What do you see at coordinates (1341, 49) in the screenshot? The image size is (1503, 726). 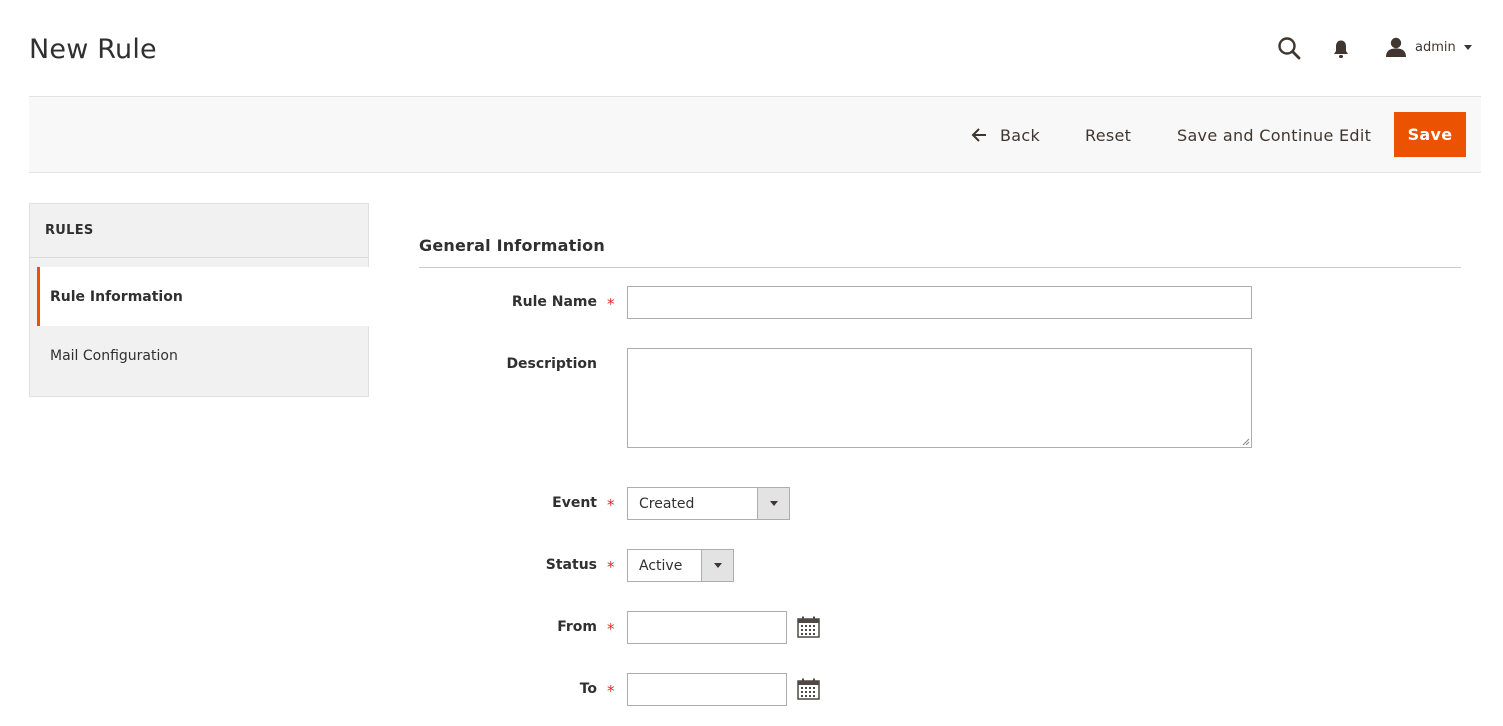 I see `bell-icon` at bounding box center [1341, 49].